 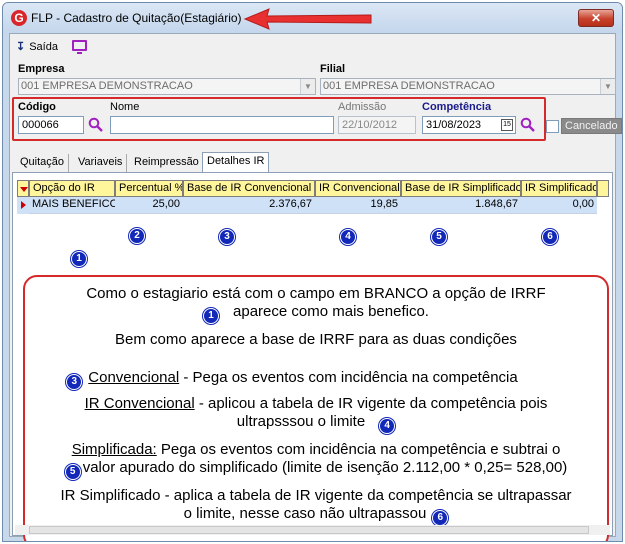 I want to click on horizontal-scrollbar, so click(x=312, y=530).